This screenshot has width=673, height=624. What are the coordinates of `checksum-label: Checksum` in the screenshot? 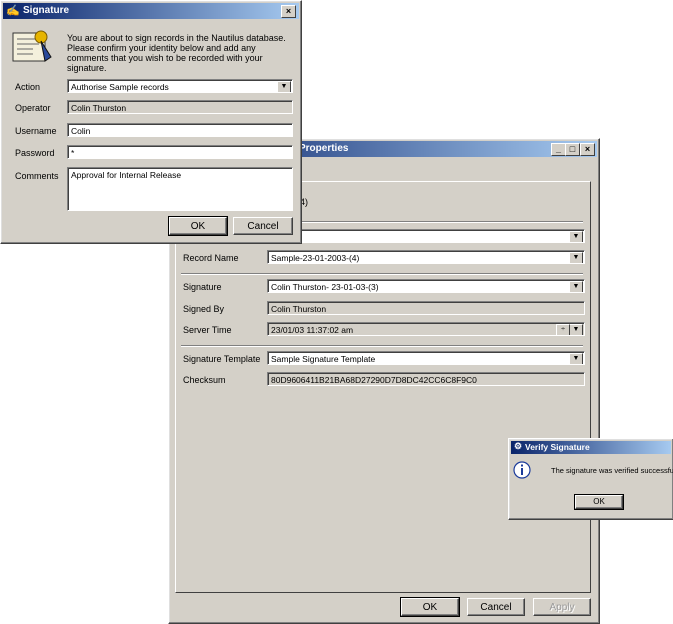 It's located at (204, 380).